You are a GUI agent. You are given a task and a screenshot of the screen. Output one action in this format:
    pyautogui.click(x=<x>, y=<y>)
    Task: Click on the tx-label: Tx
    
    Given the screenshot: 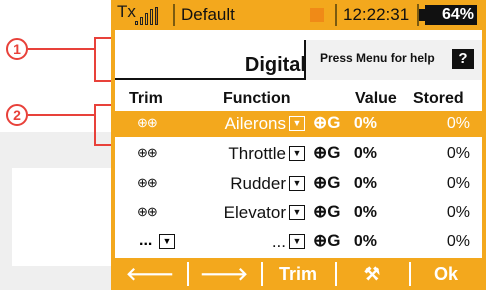 What is the action you would take?
    pyautogui.click(x=126, y=11)
    